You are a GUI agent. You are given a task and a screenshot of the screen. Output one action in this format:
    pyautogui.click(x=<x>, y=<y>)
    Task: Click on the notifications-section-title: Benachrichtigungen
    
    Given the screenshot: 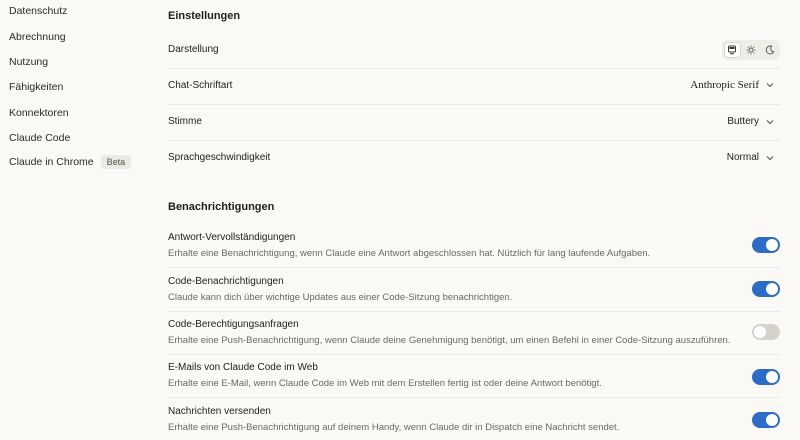 What is the action you would take?
    pyautogui.click(x=221, y=207)
    